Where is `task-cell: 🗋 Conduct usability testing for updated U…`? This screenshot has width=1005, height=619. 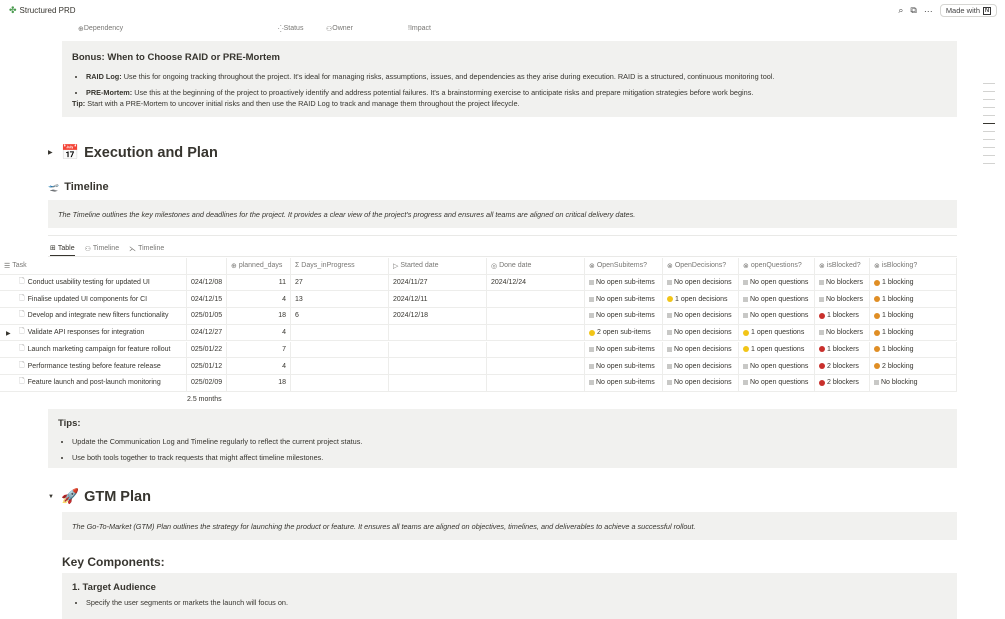 task-cell: 🗋 Conduct usability testing for updated U… is located at coordinates (93, 282).